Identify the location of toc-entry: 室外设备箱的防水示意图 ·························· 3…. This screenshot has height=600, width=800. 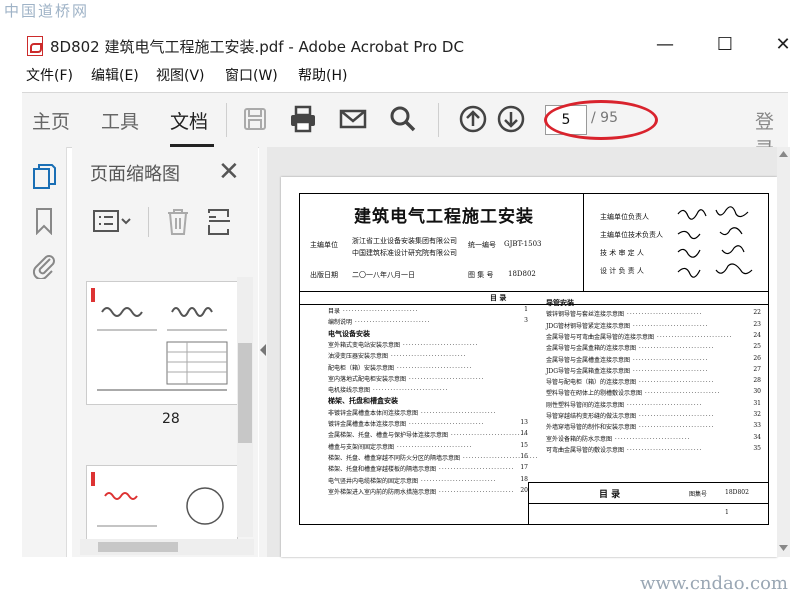
(653, 438).